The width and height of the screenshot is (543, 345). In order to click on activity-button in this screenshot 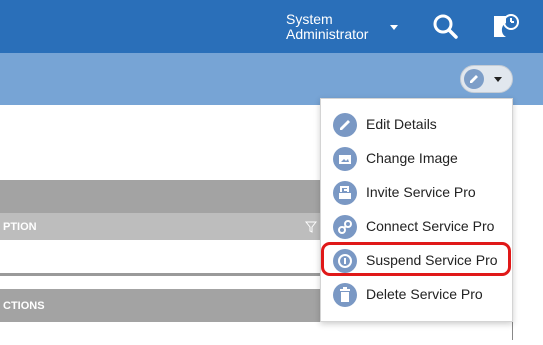, I will do `click(506, 27)`.